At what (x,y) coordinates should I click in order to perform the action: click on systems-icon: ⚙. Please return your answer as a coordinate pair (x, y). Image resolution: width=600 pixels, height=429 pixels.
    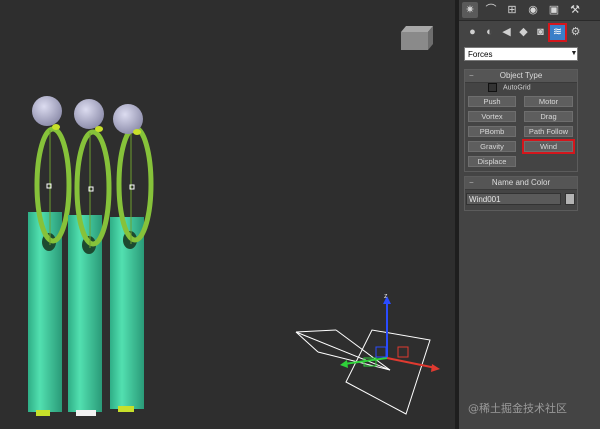
    Looking at the image, I should click on (575, 32).